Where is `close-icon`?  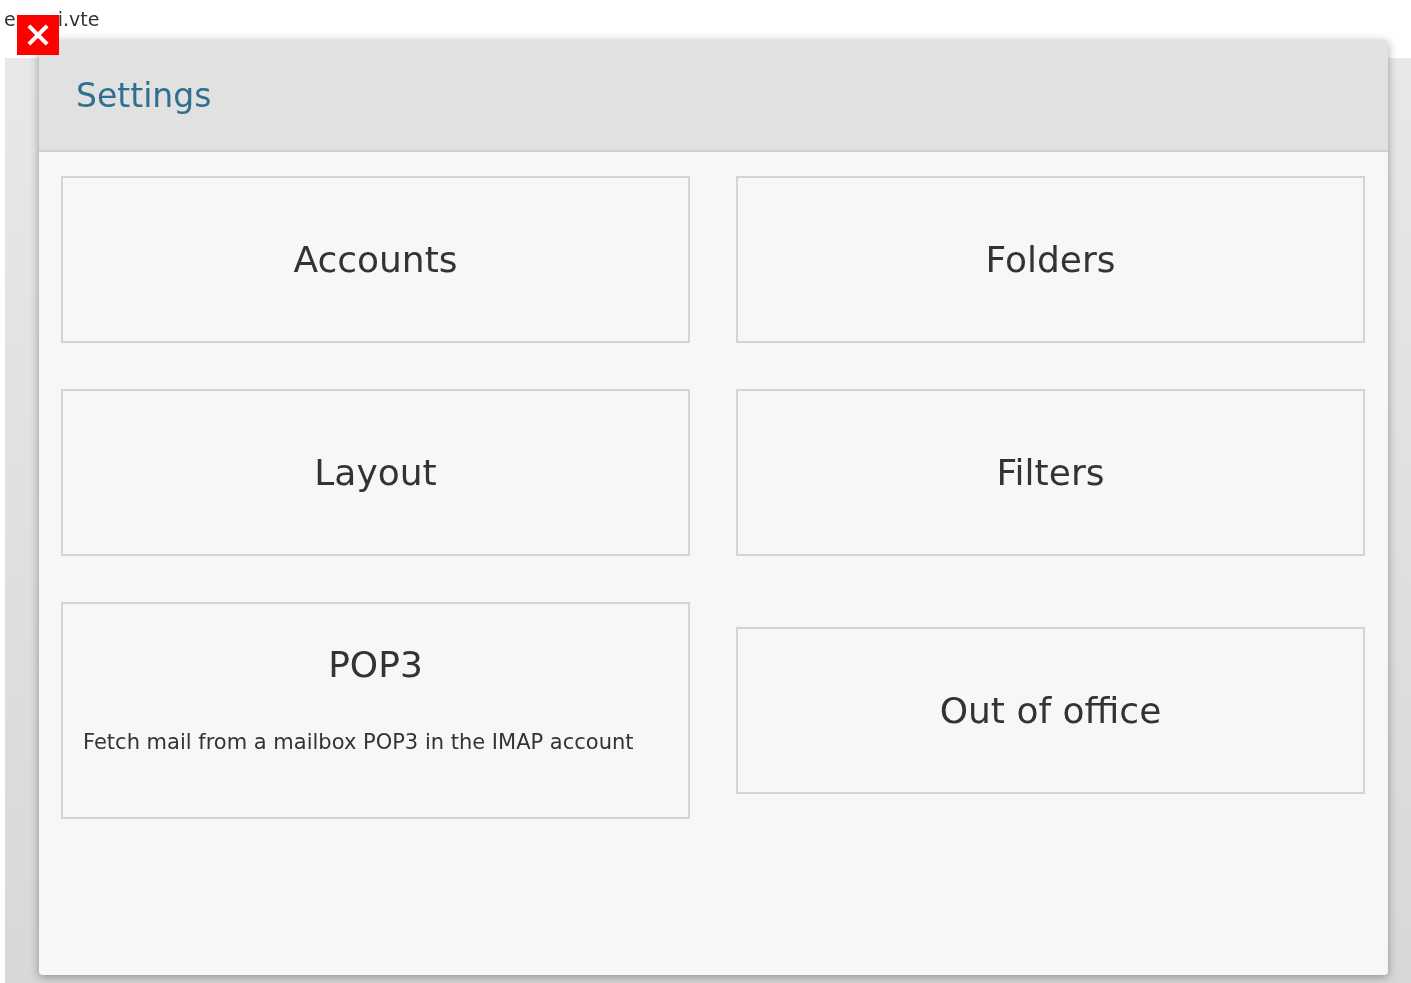 close-icon is located at coordinates (38, 35).